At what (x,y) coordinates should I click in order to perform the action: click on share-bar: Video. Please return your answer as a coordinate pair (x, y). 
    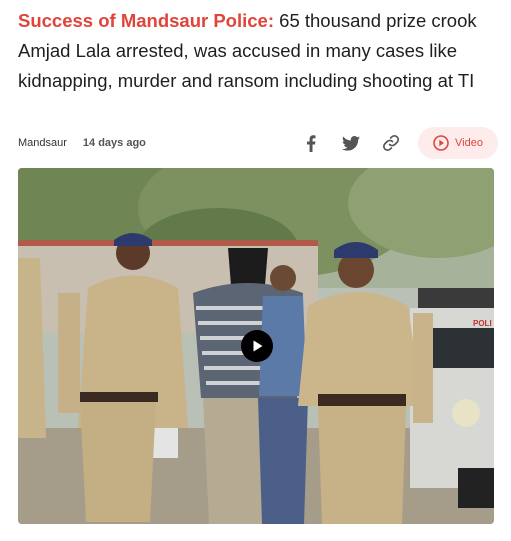
    Looking at the image, I should click on (391, 143).